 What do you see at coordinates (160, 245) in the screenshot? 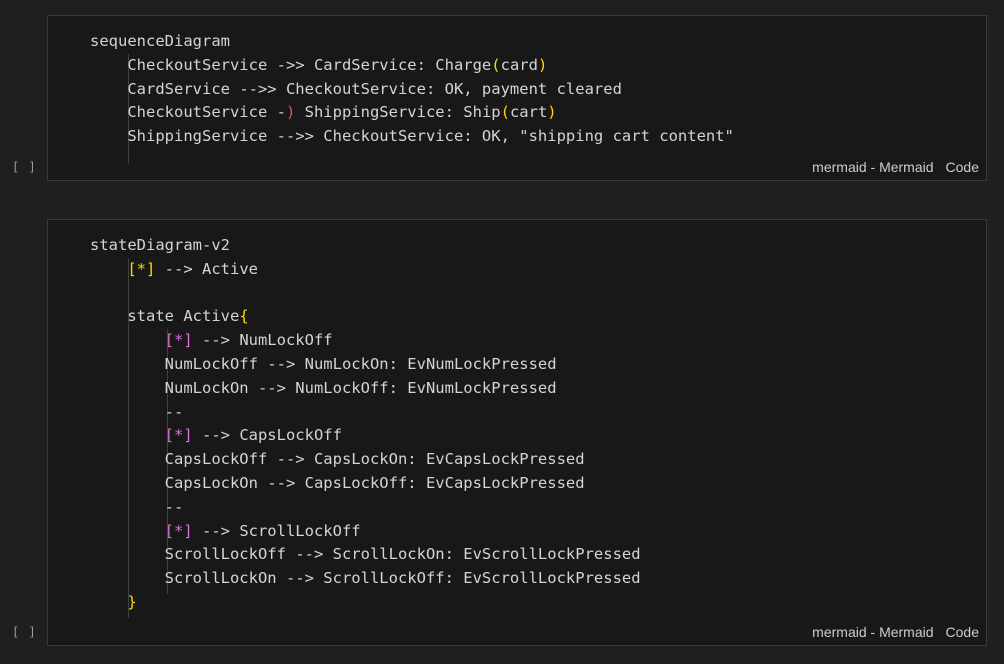
I see `code-line: stateDiagram-v2` at bounding box center [160, 245].